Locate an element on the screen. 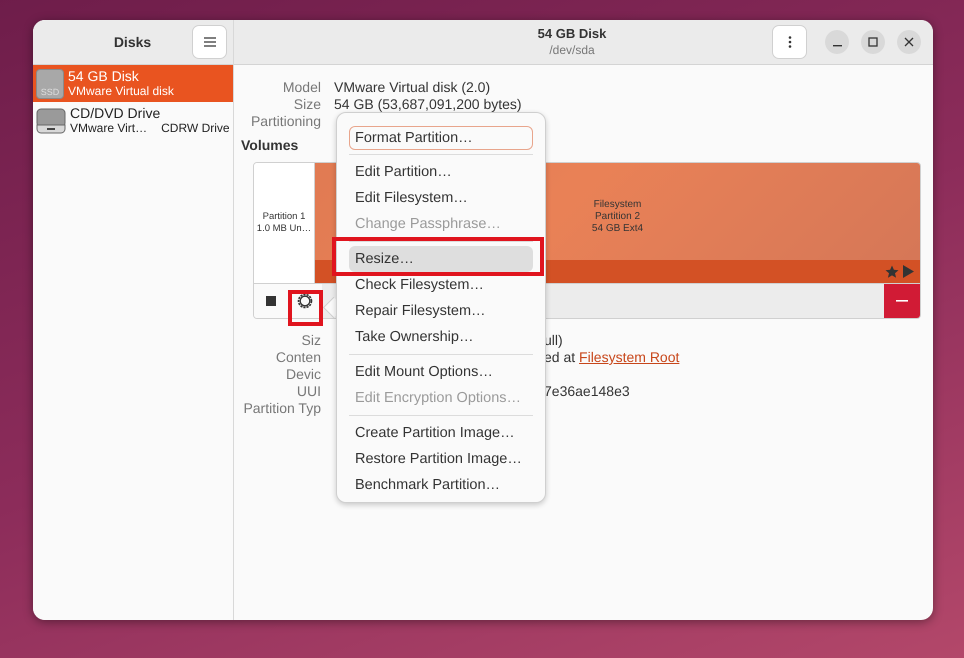 This screenshot has width=964, height=658. window-subtitle: /dev/sda is located at coordinates (572, 50).